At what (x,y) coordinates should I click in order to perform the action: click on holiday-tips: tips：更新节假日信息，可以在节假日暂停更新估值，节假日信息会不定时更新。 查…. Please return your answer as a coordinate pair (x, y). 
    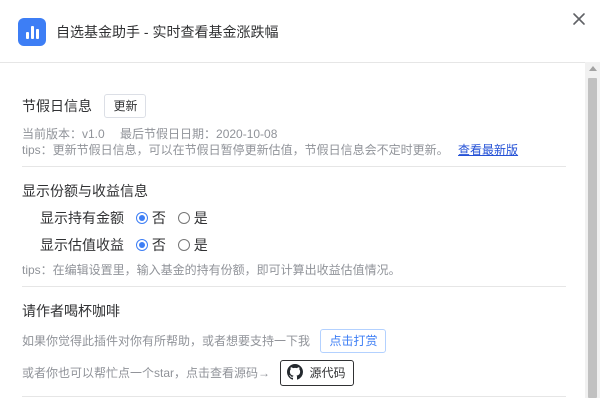
    Looking at the image, I should click on (294, 150).